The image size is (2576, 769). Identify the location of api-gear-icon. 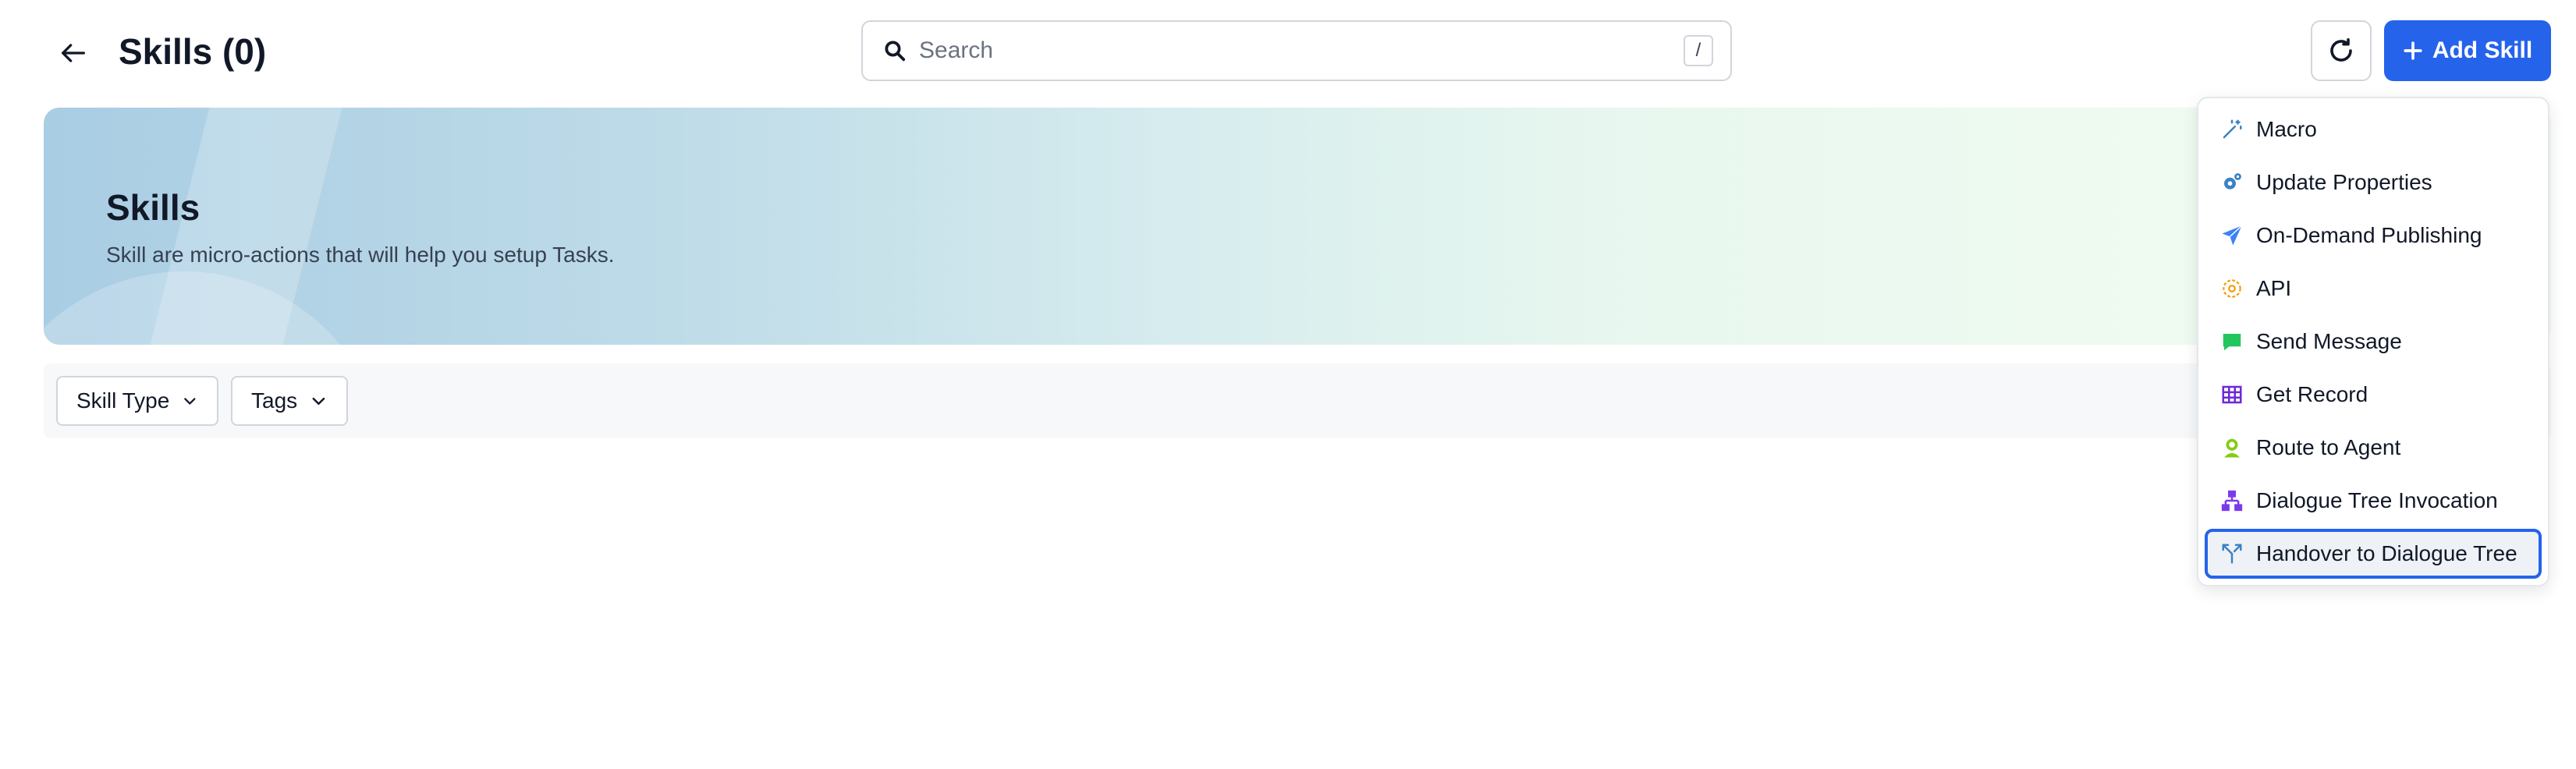
(2232, 288).